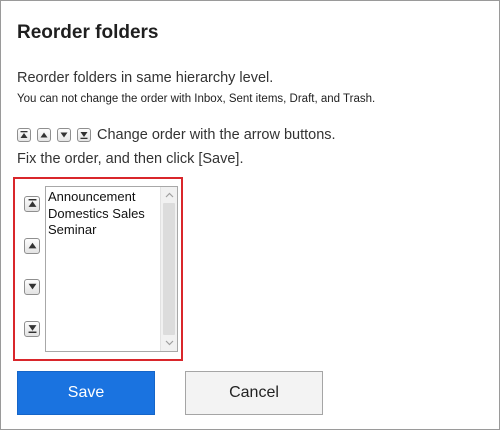 The height and width of the screenshot is (430, 500). I want to click on scroll-track, so click(169, 269).